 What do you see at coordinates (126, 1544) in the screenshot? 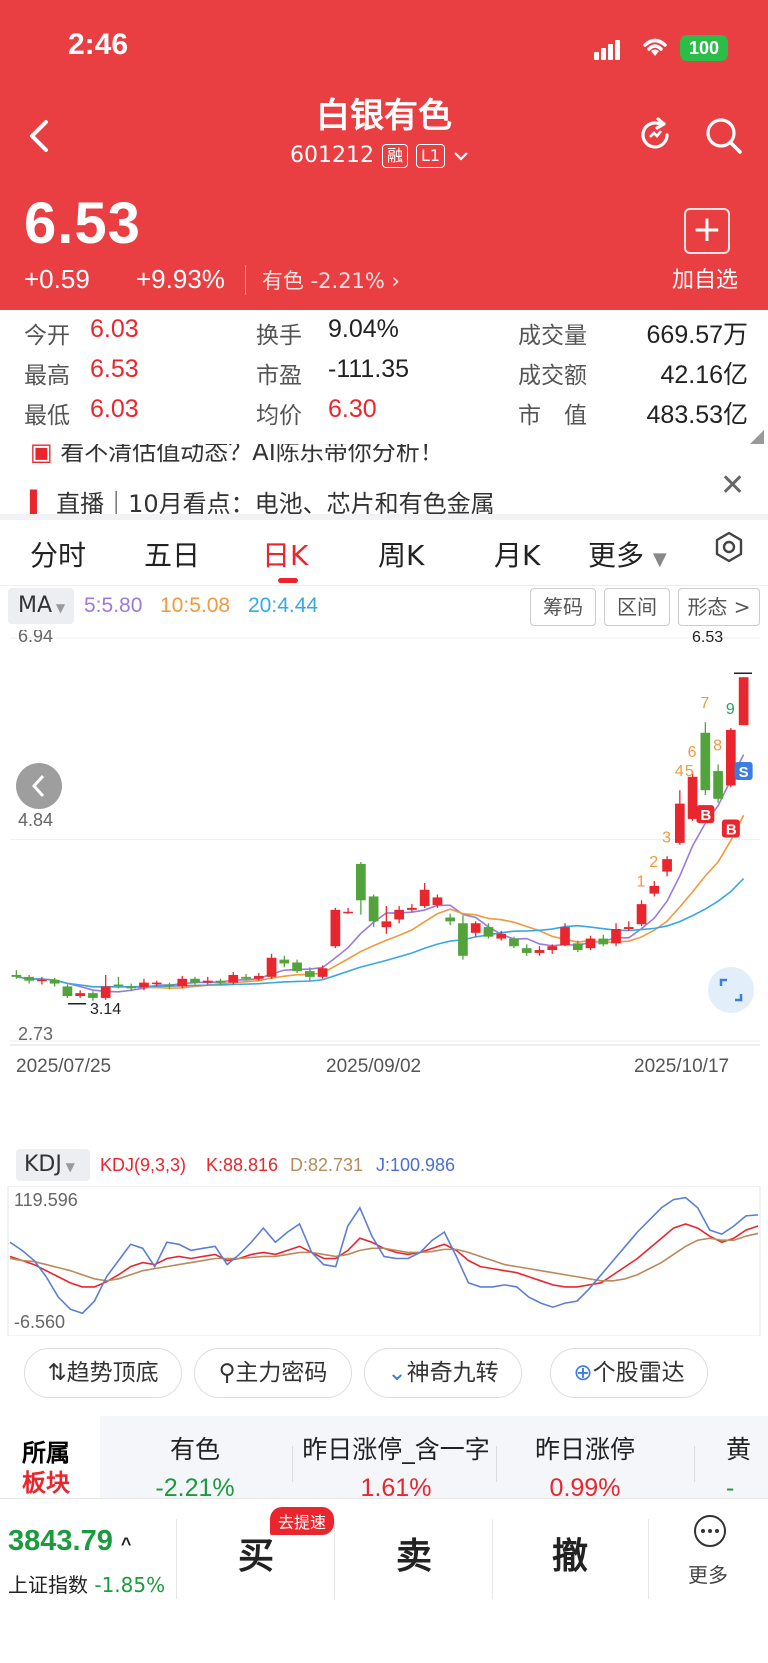
I see `chevron-up-icon: ^` at bounding box center [126, 1544].